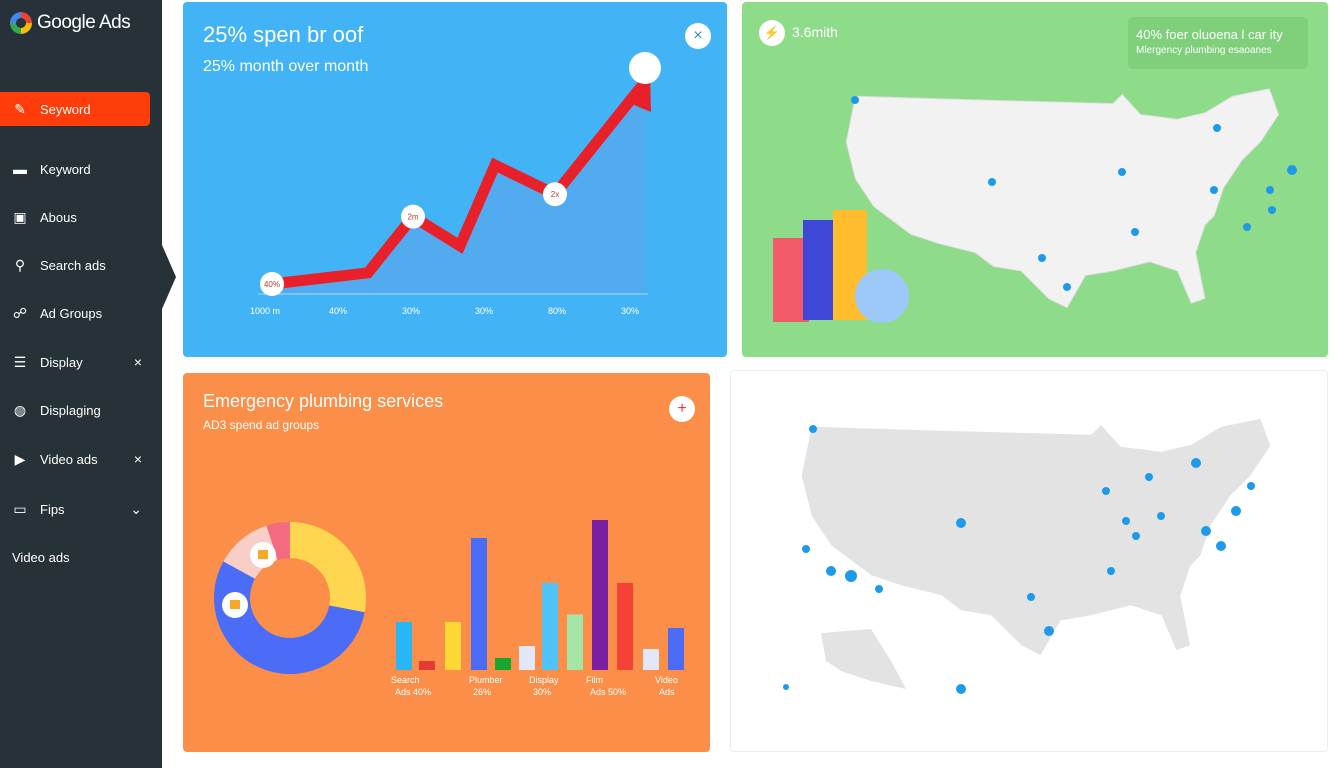 This screenshot has width=1344, height=768. I want to click on sidebar-item-1: ▬ Keyword, so click(75, 169).